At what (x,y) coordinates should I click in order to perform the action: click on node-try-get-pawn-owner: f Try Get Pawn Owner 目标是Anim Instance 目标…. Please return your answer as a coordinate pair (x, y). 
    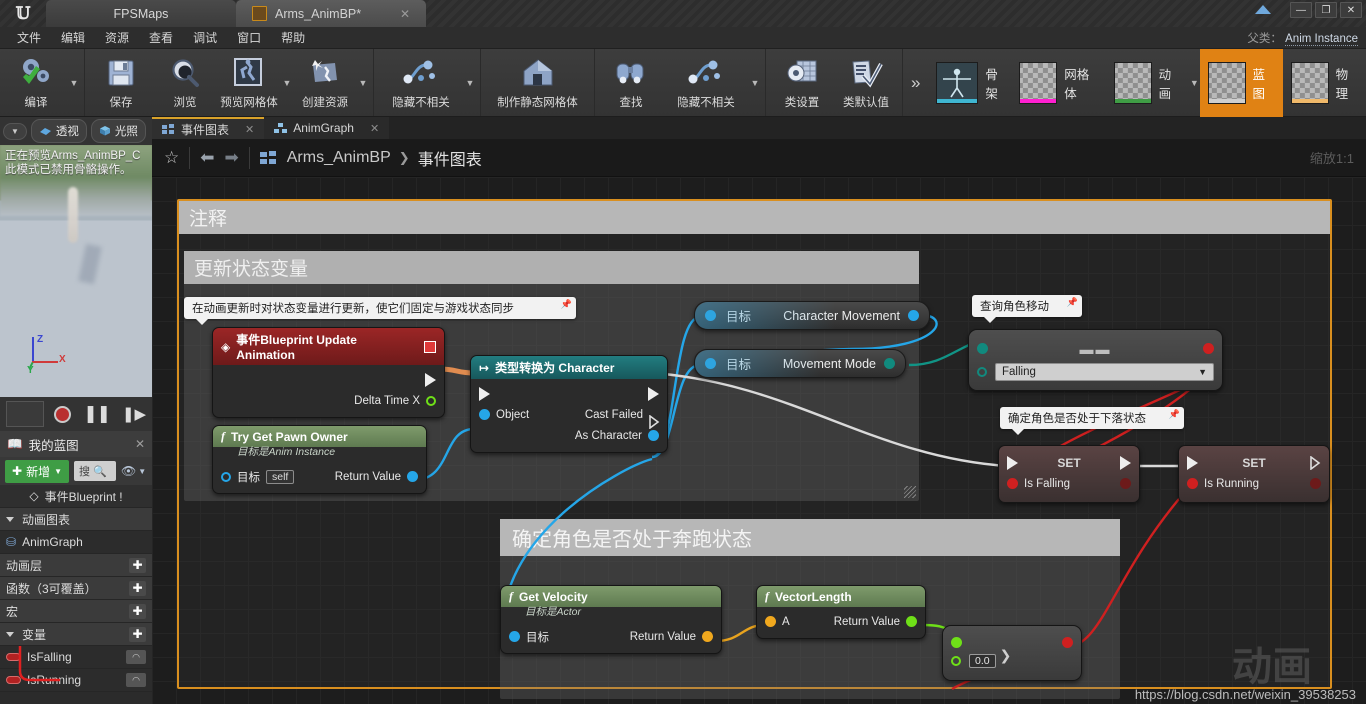
    Looking at the image, I should click on (319, 459).